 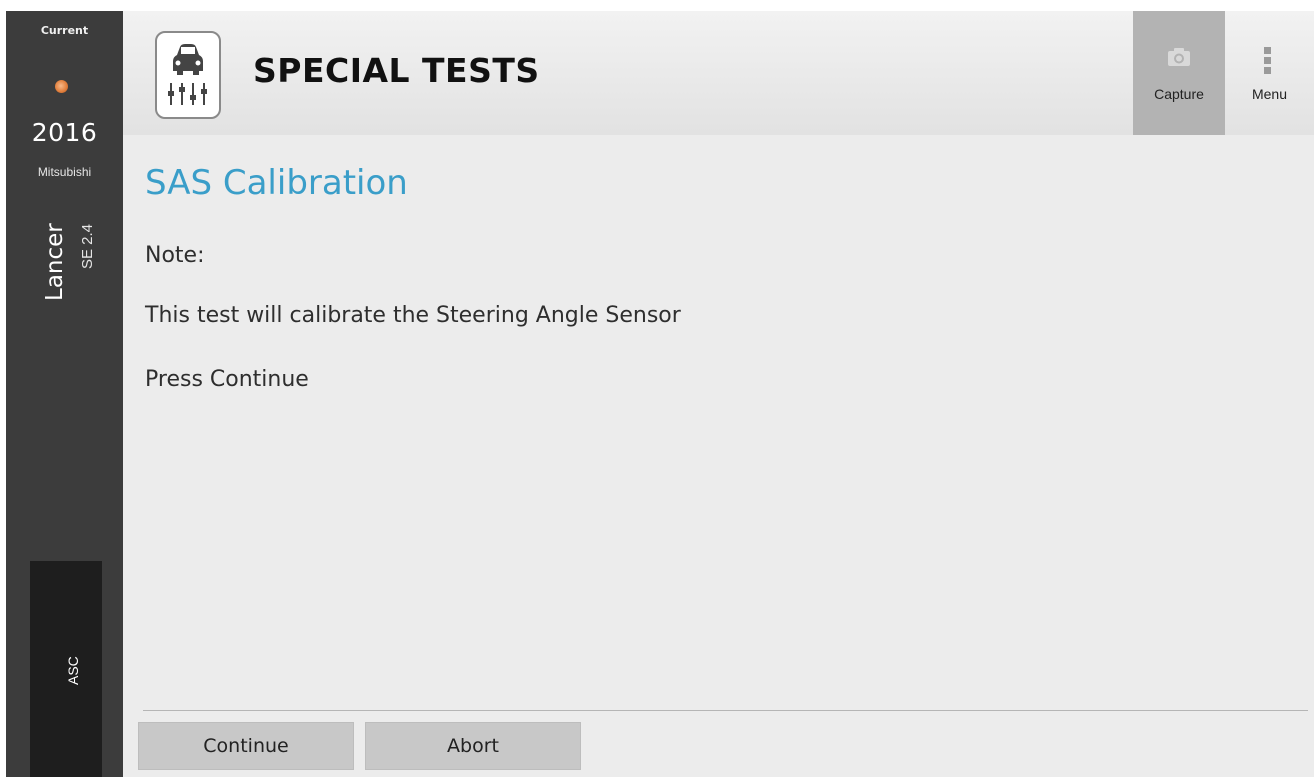 I want to click on more-vertical-icon, so click(x=1268, y=61).